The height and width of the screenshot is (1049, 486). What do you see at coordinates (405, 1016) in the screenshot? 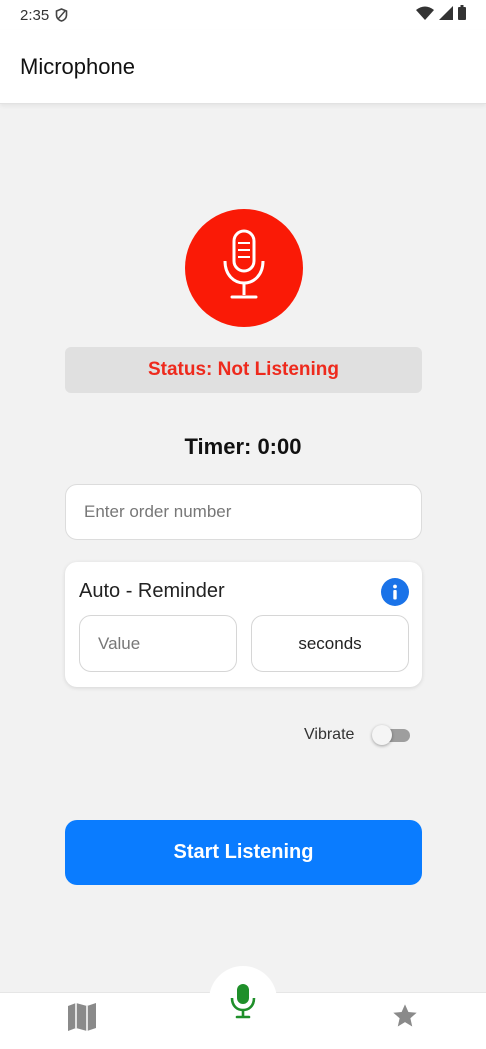
I see `nav-star-icon` at bounding box center [405, 1016].